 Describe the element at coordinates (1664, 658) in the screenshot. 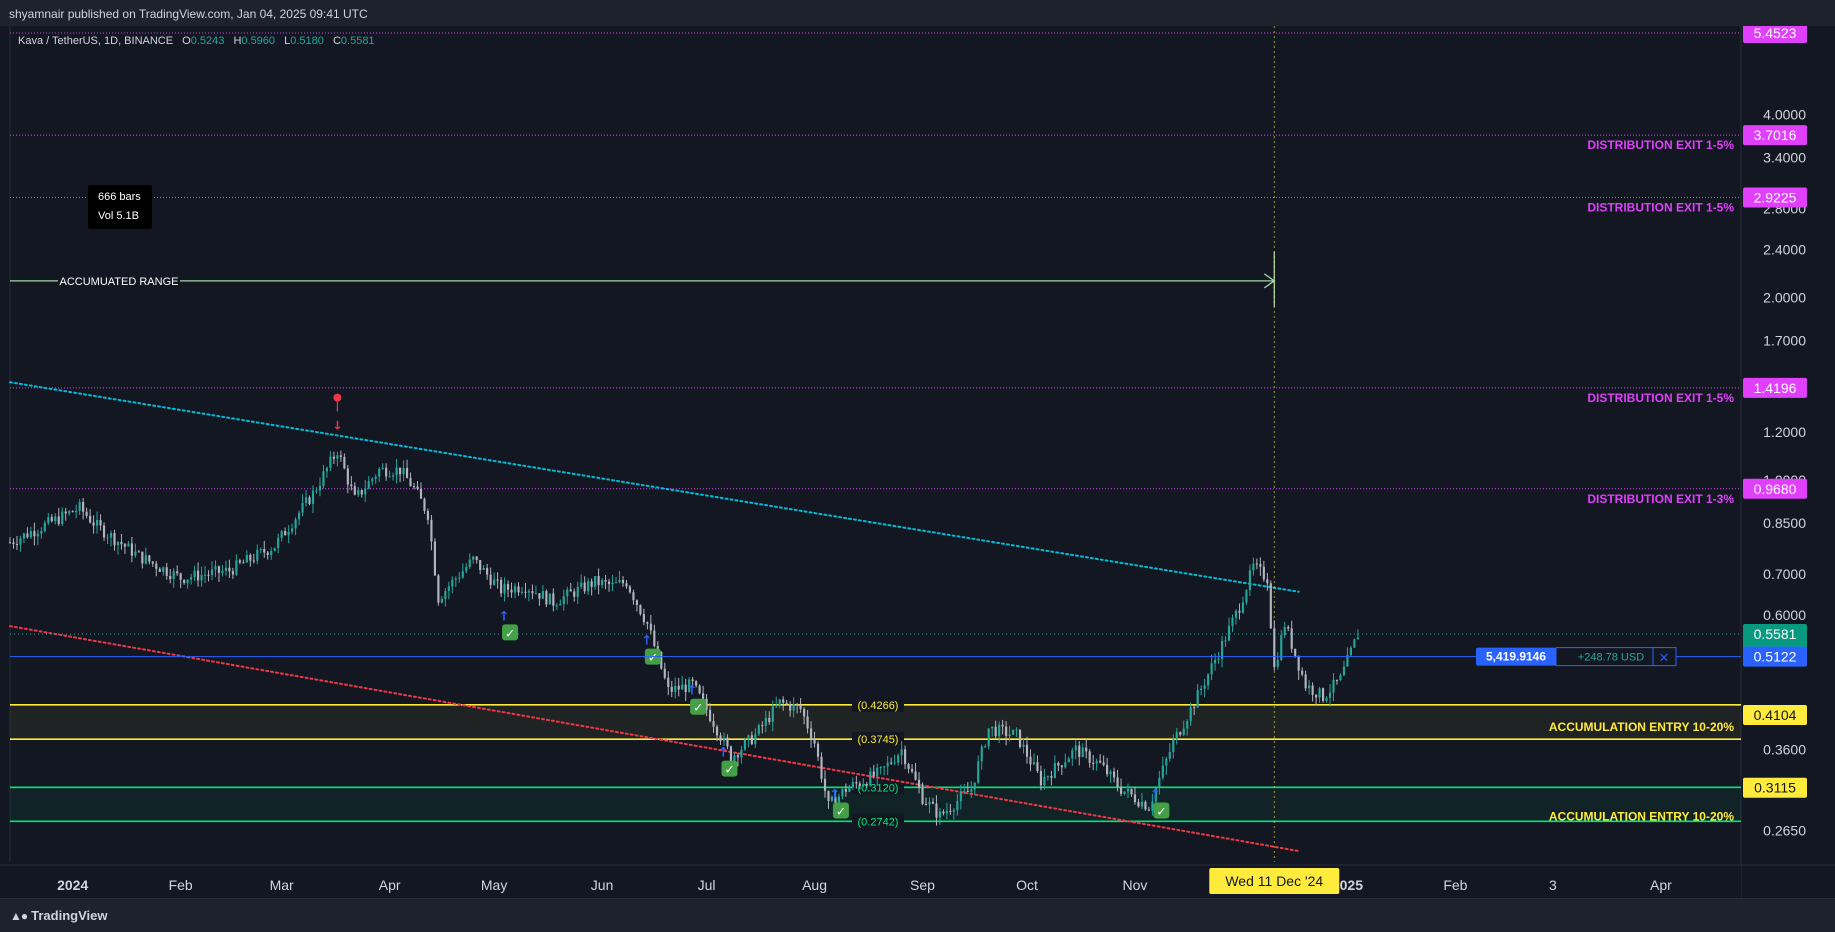

I see `position-close-button: ×` at that location.